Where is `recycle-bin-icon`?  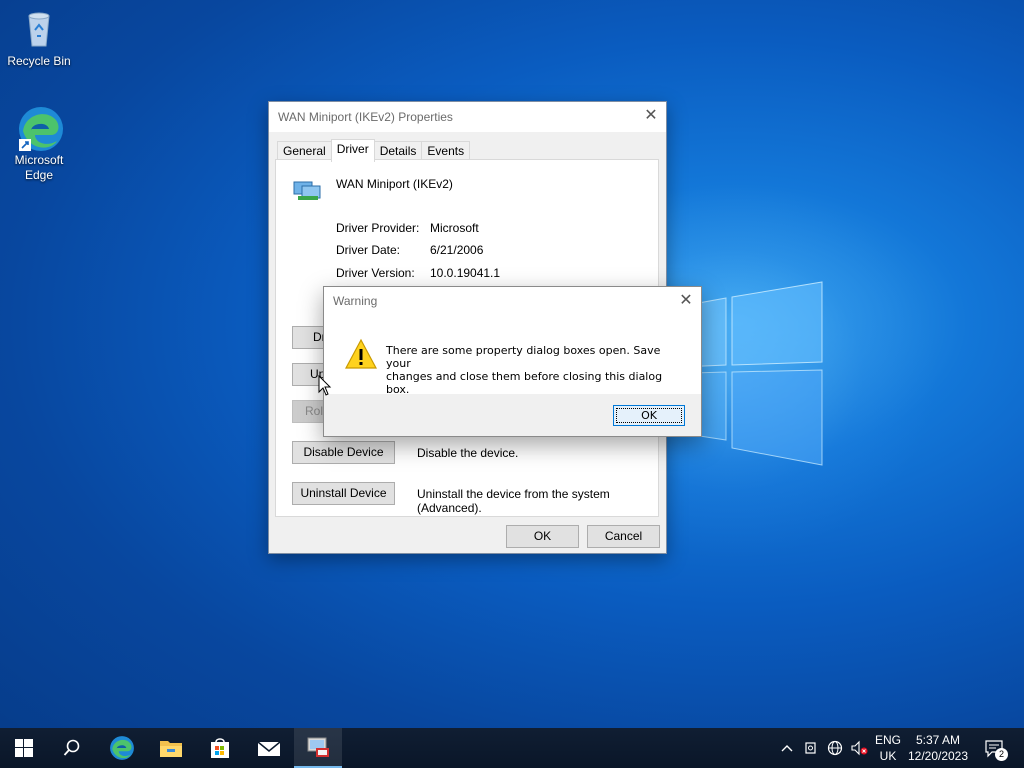
recycle-bin-icon is located at coordinates (39, 28).